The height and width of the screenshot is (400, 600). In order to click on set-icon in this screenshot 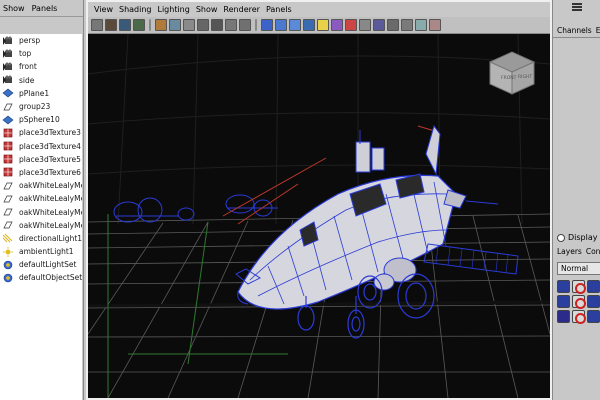, I will do `click(8, 277)`.